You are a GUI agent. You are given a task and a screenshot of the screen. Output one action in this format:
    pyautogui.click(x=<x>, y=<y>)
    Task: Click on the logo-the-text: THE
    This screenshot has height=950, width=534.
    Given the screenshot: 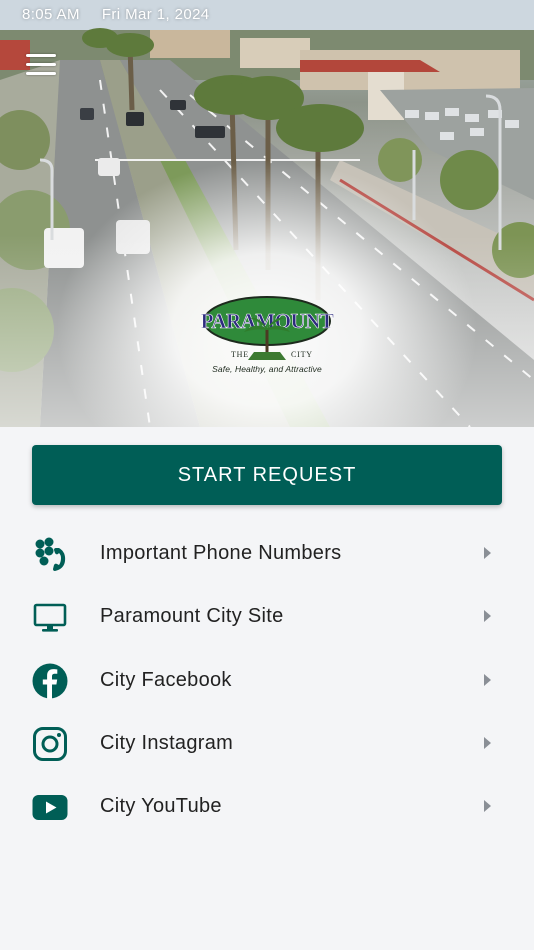 What is the action you would take?
    pyautogui.click(x=240, y=354)
    